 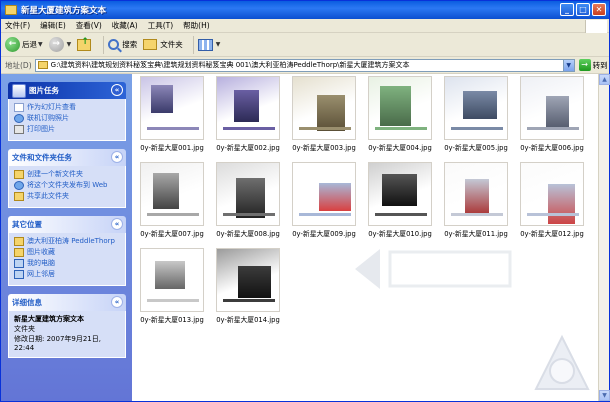 I want to click on close-button: ✕, so click(x=599, y=9).